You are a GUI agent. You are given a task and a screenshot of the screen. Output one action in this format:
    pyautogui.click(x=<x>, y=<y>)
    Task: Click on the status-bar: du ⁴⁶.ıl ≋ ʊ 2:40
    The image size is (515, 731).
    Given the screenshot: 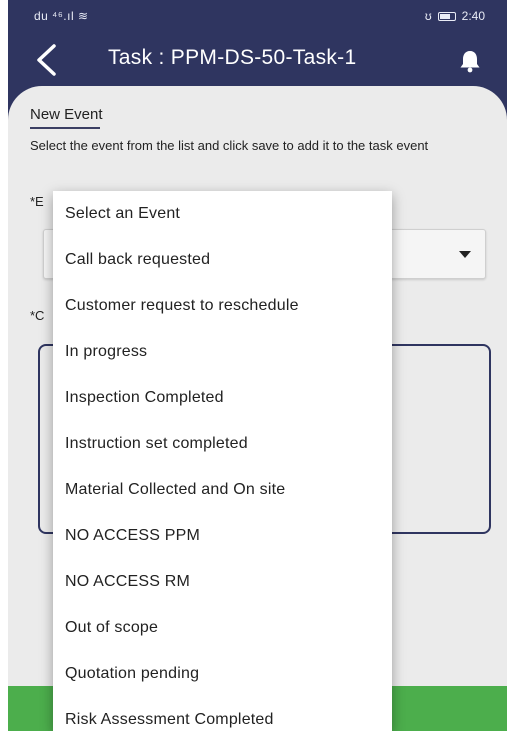 What is the action you would take?
    pyautogui.click(x=257, y=15)
    